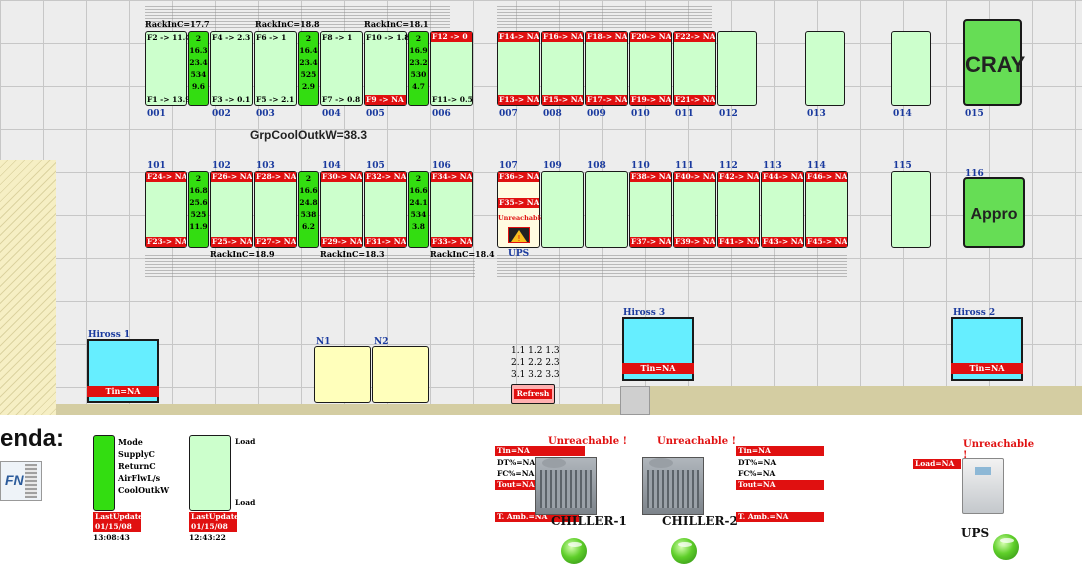 This screenshot has height=569, width=1082. Describe the element at coordinates (650, 68) in the screenshot. I see `rack-010: F20-> NA F19-> NA` at that location.